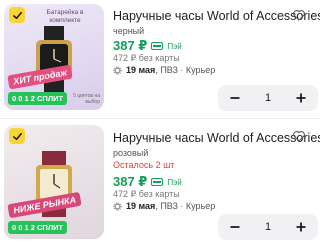 The height and width of the screenshot is (243, 320). I want to click on product-color: розовый, so click(131, 153).